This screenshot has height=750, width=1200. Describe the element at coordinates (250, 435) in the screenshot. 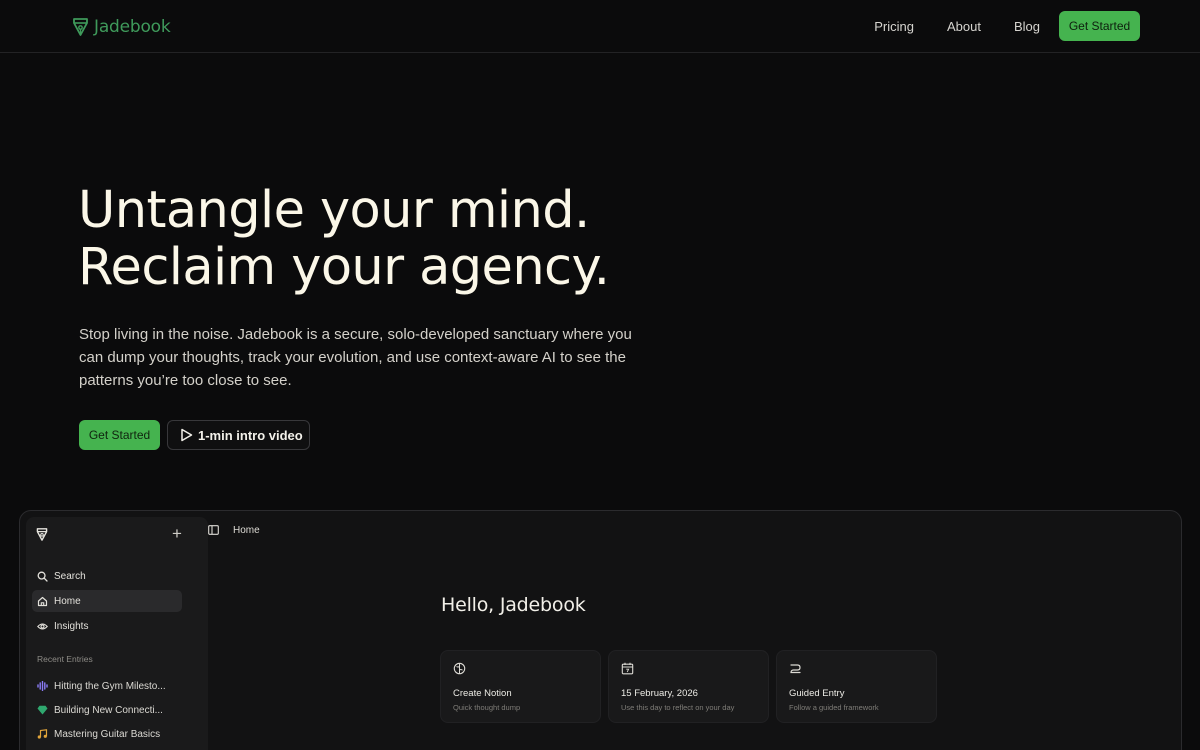

I see `intro-video-label: 1-min intro video` at that location.